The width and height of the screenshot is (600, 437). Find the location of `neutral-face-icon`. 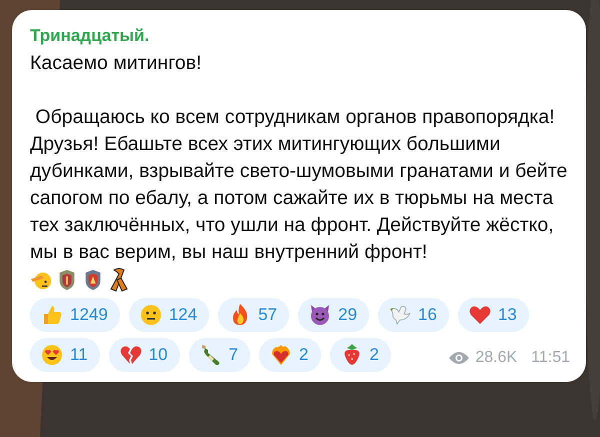

neutral-face-icon is located at coordinates (150, 315).